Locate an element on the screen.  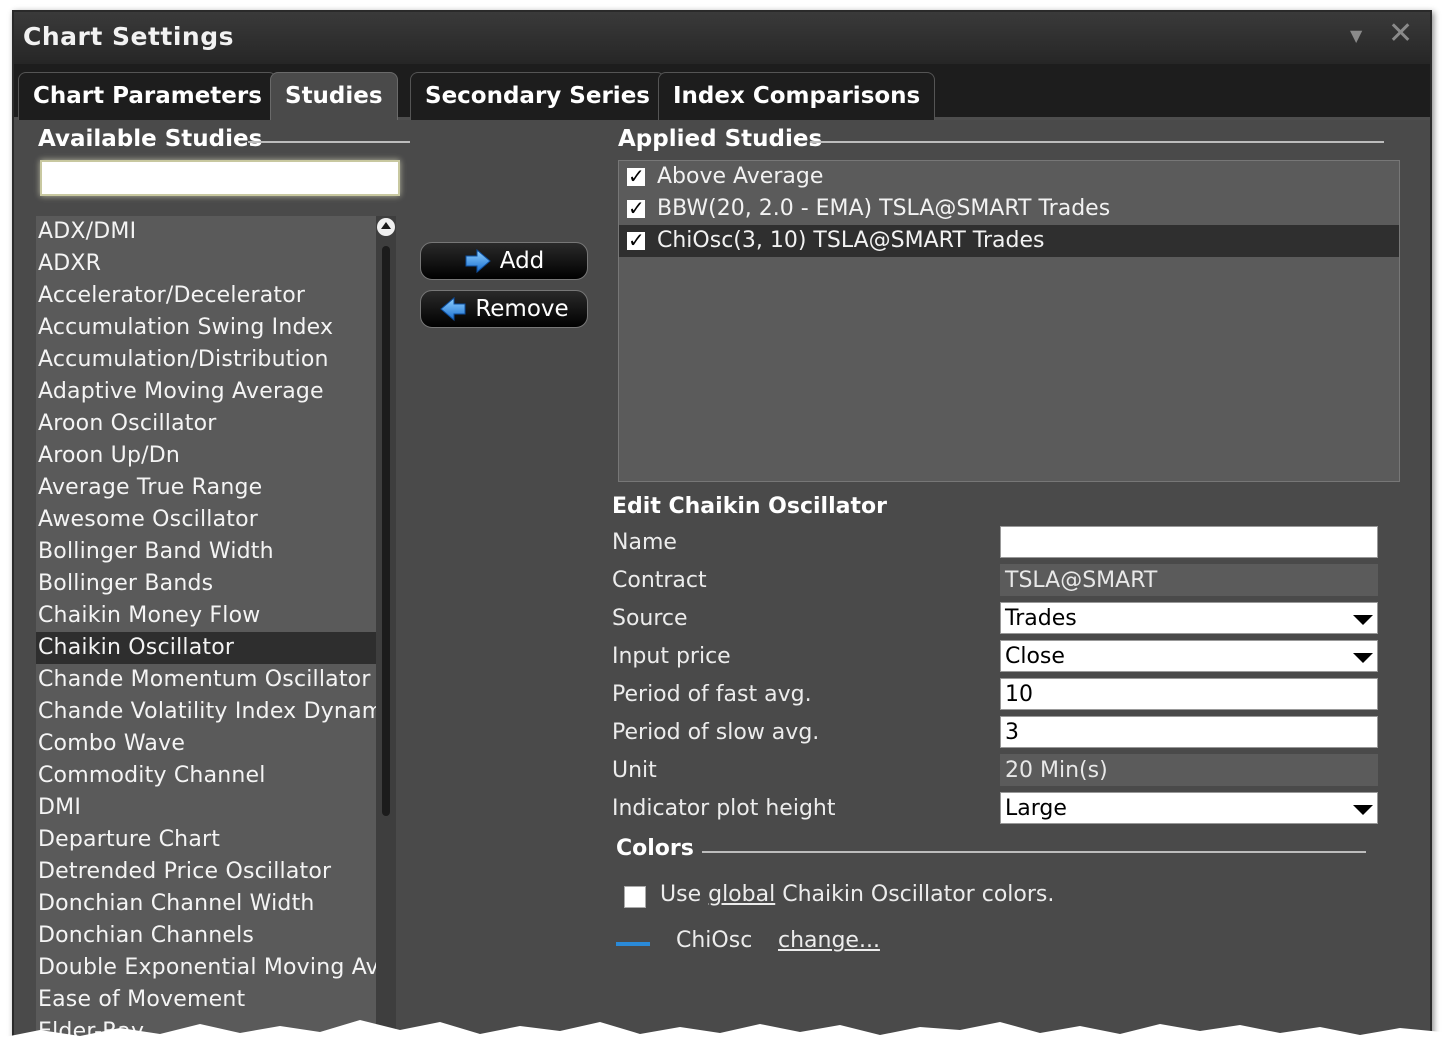
study-list-item: Average True Range is located at coordinates (206, 488).